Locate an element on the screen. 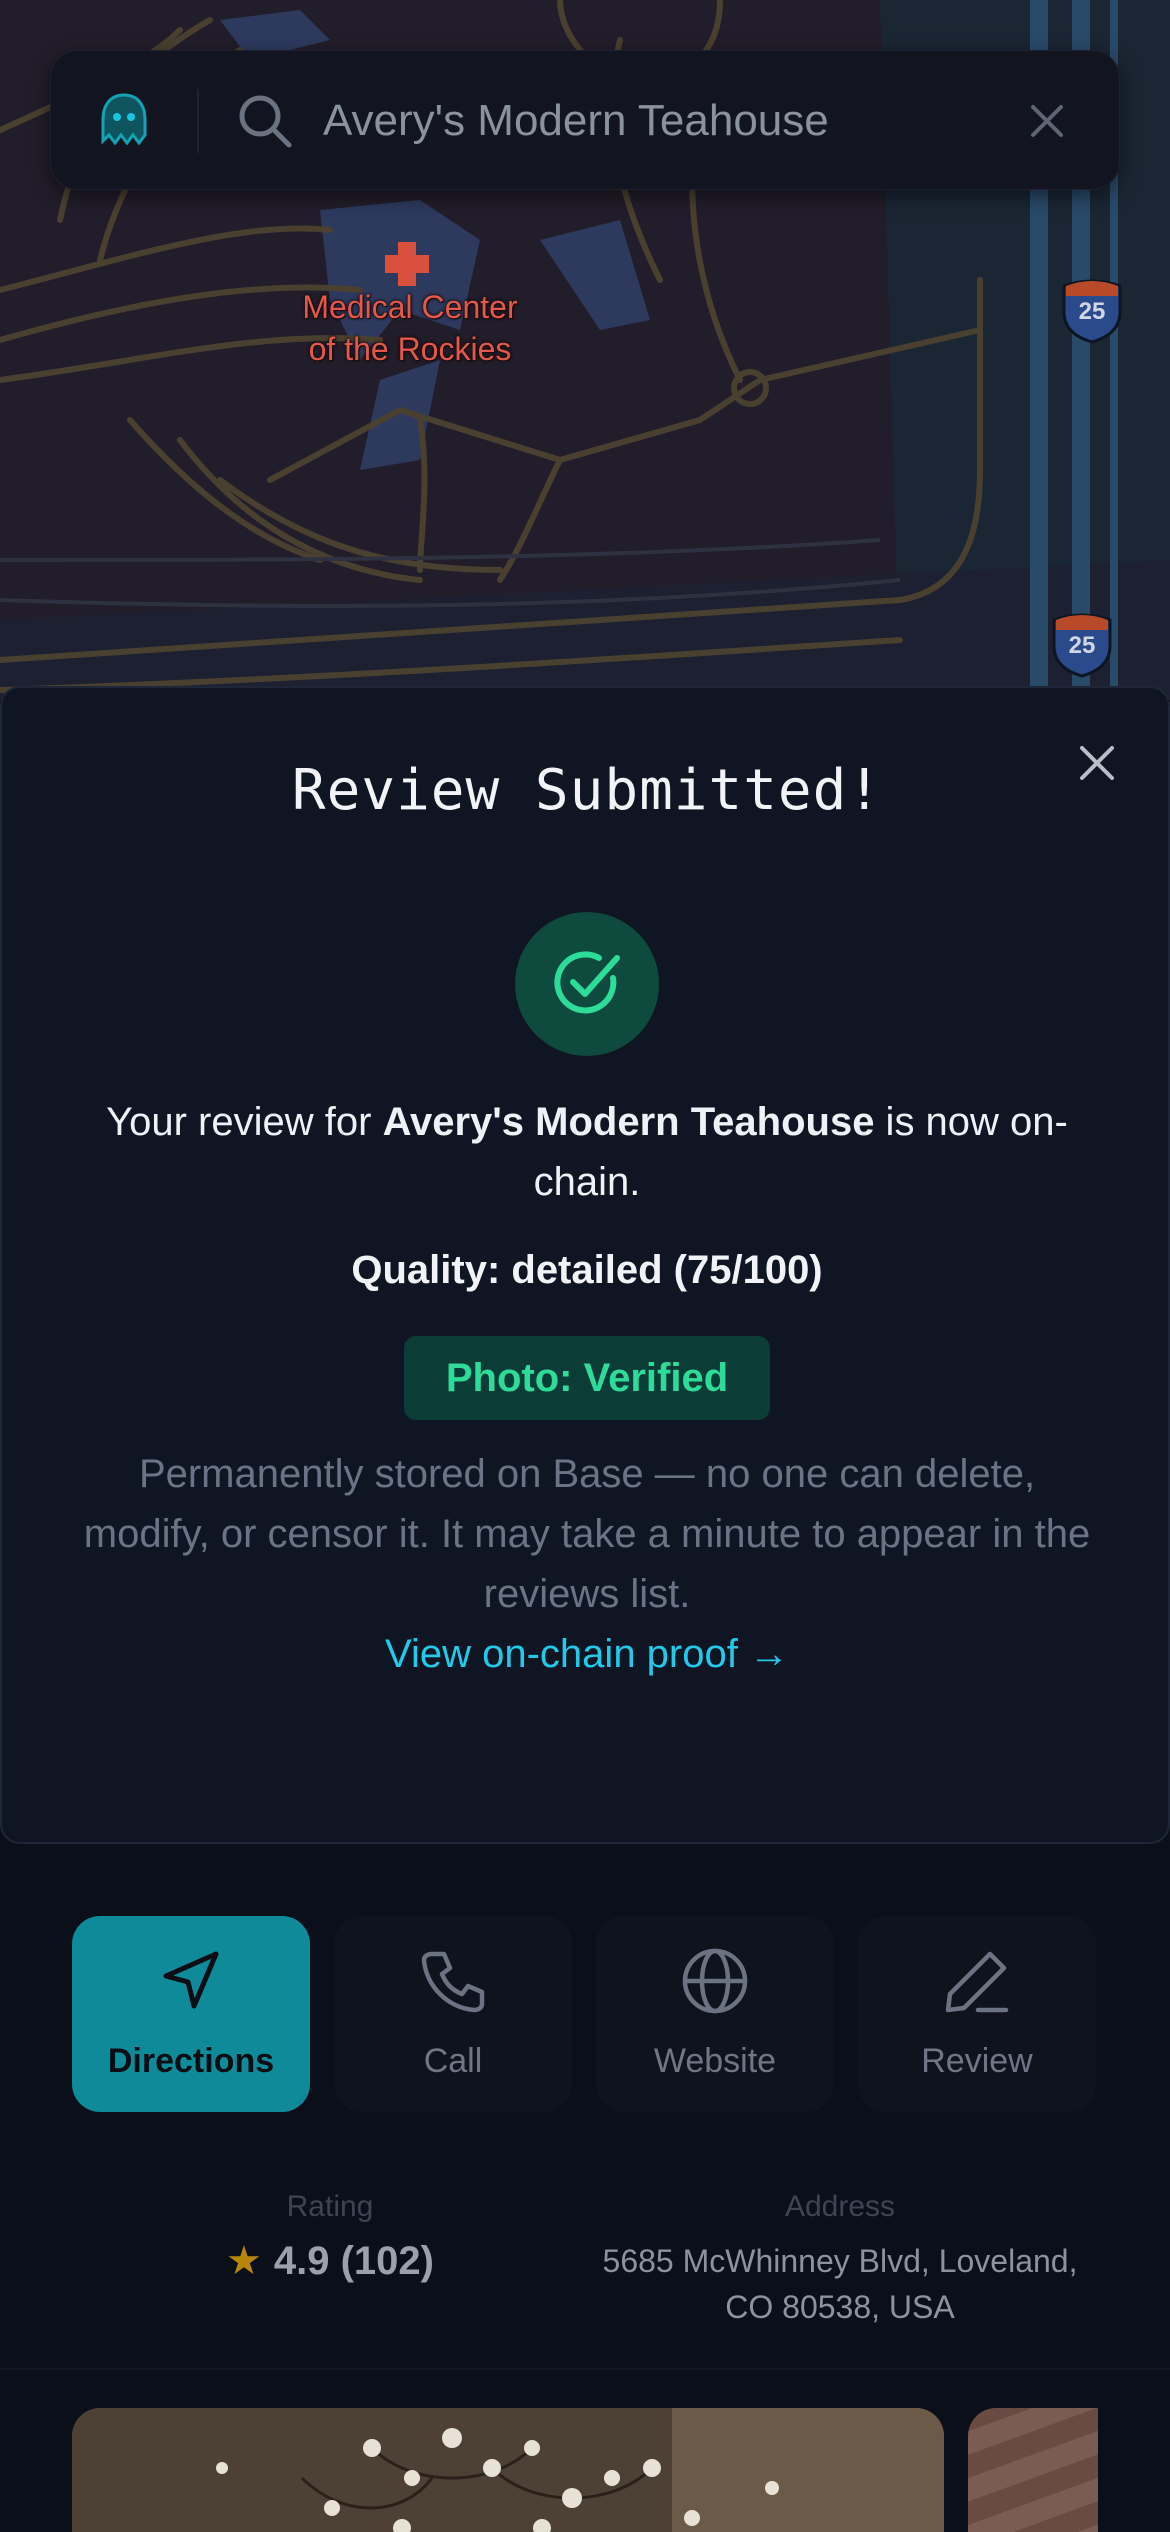 This screenshot has height=2532, width=1170. section-divider is located at coordinates (585, 2369).